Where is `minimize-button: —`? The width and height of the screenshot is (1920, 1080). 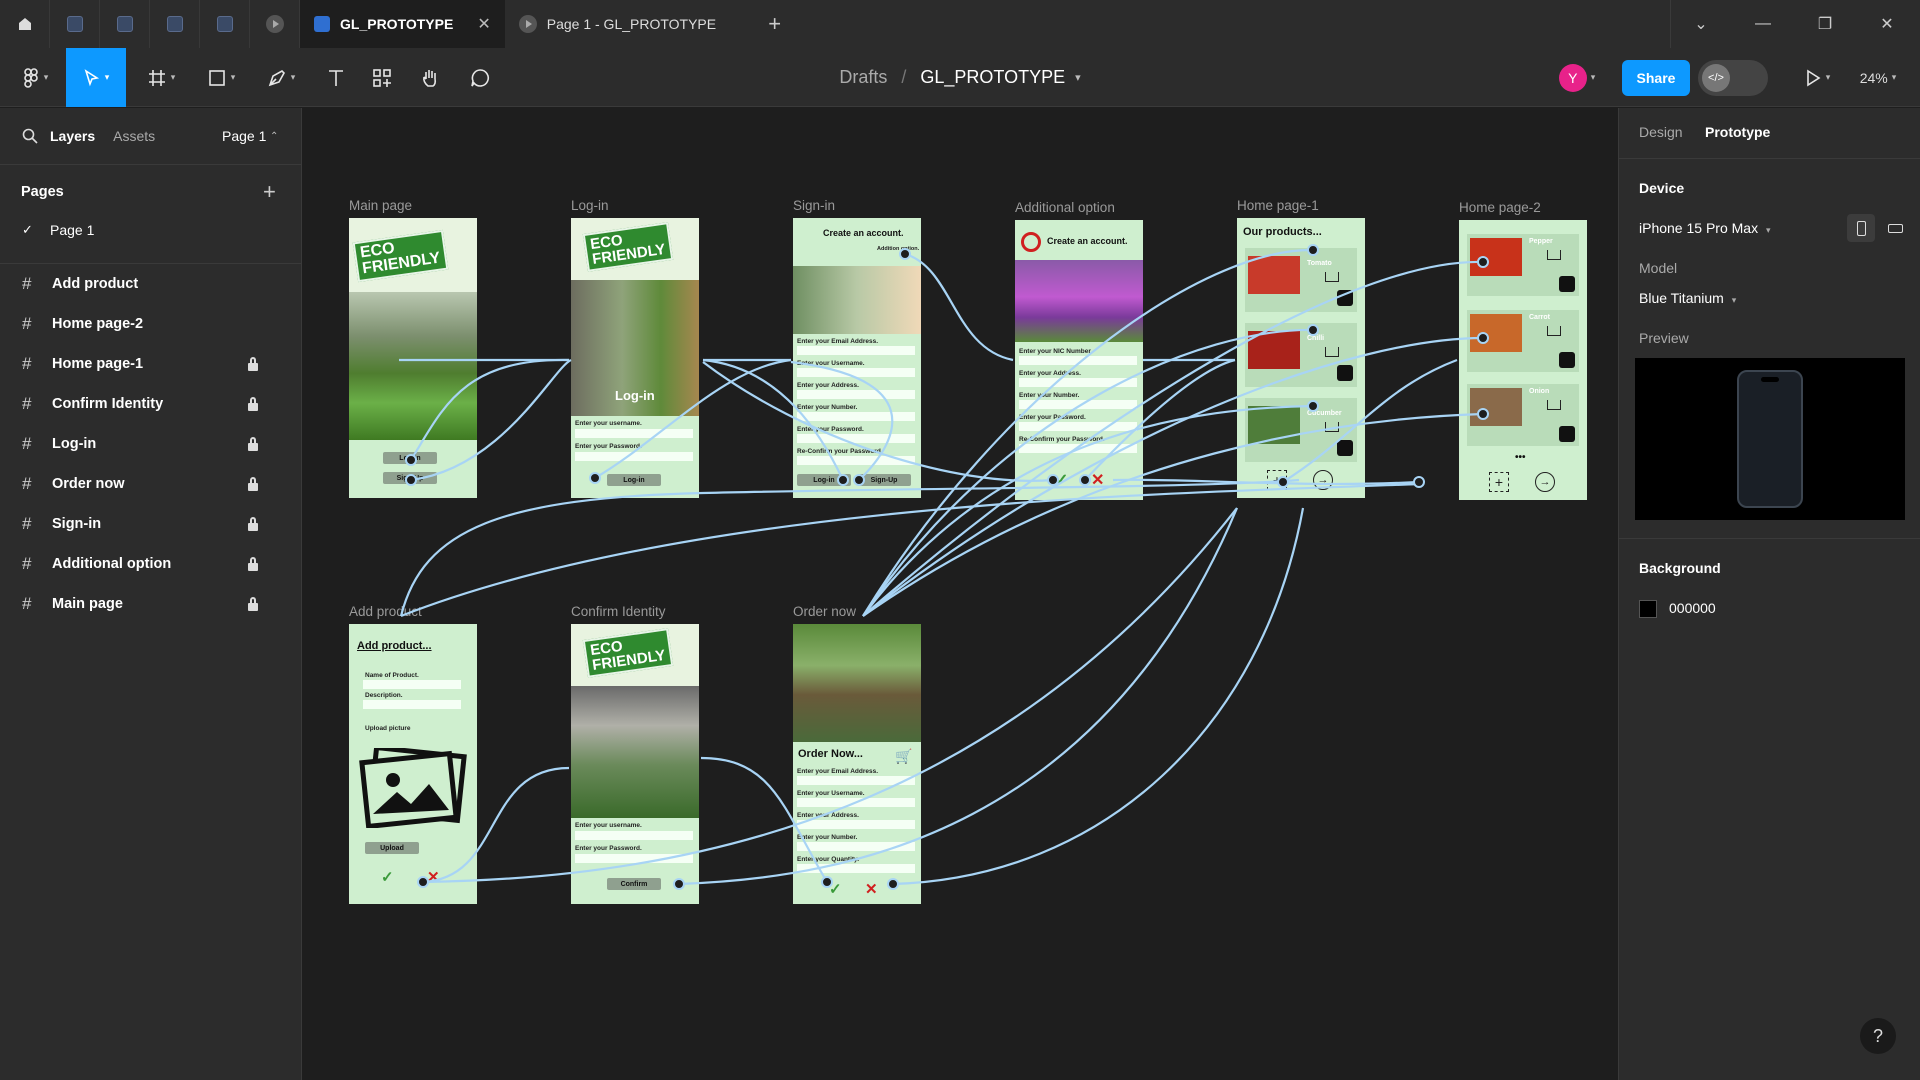 minimize-button: — is located at coordinates (1763, 24).